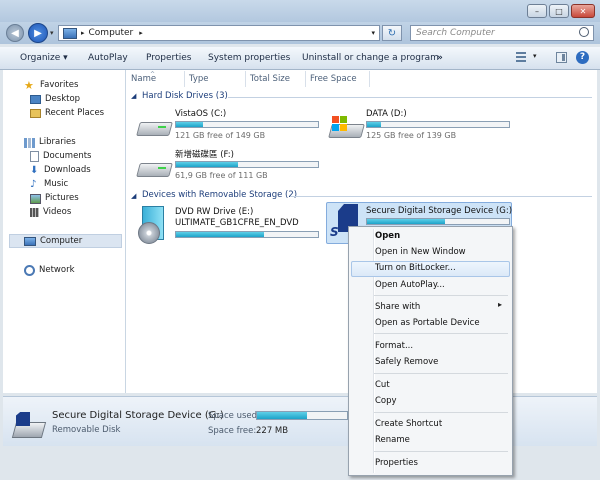 The height and width of the screenshot is (480, 600). I want to click on column-header-total-size: Total Size, so click(276, 79).